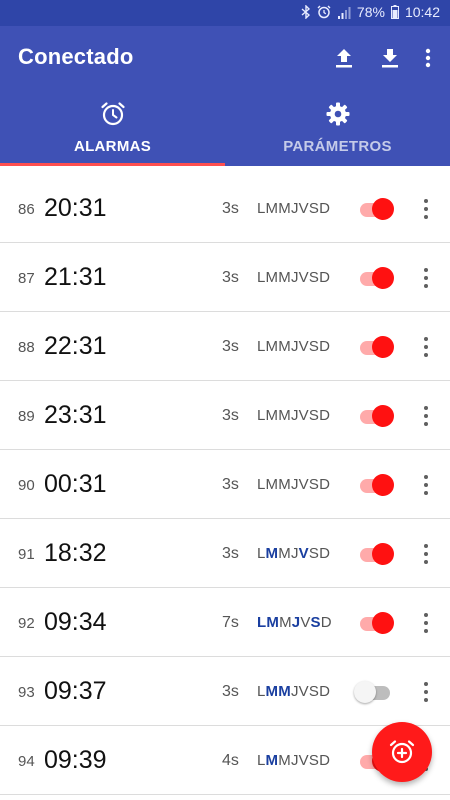 The image size is (450, 800). I want to click on tab-parametros-label: PARÁMETROS, so click(337, 146).